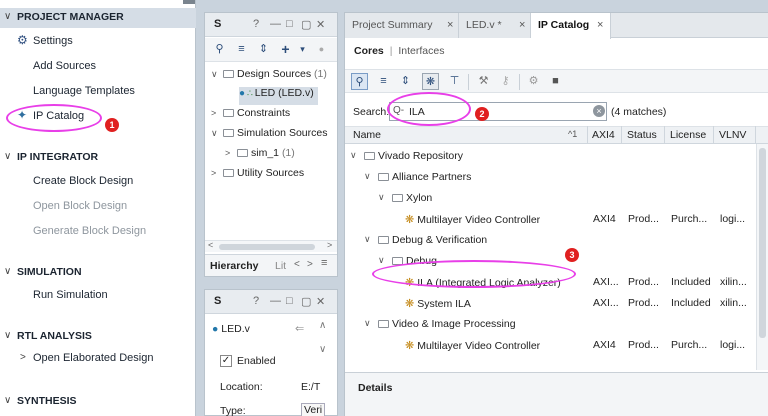  Describe the element at coordinates (189, 2) in the screenshot. I see `splitter-handle` at that location.